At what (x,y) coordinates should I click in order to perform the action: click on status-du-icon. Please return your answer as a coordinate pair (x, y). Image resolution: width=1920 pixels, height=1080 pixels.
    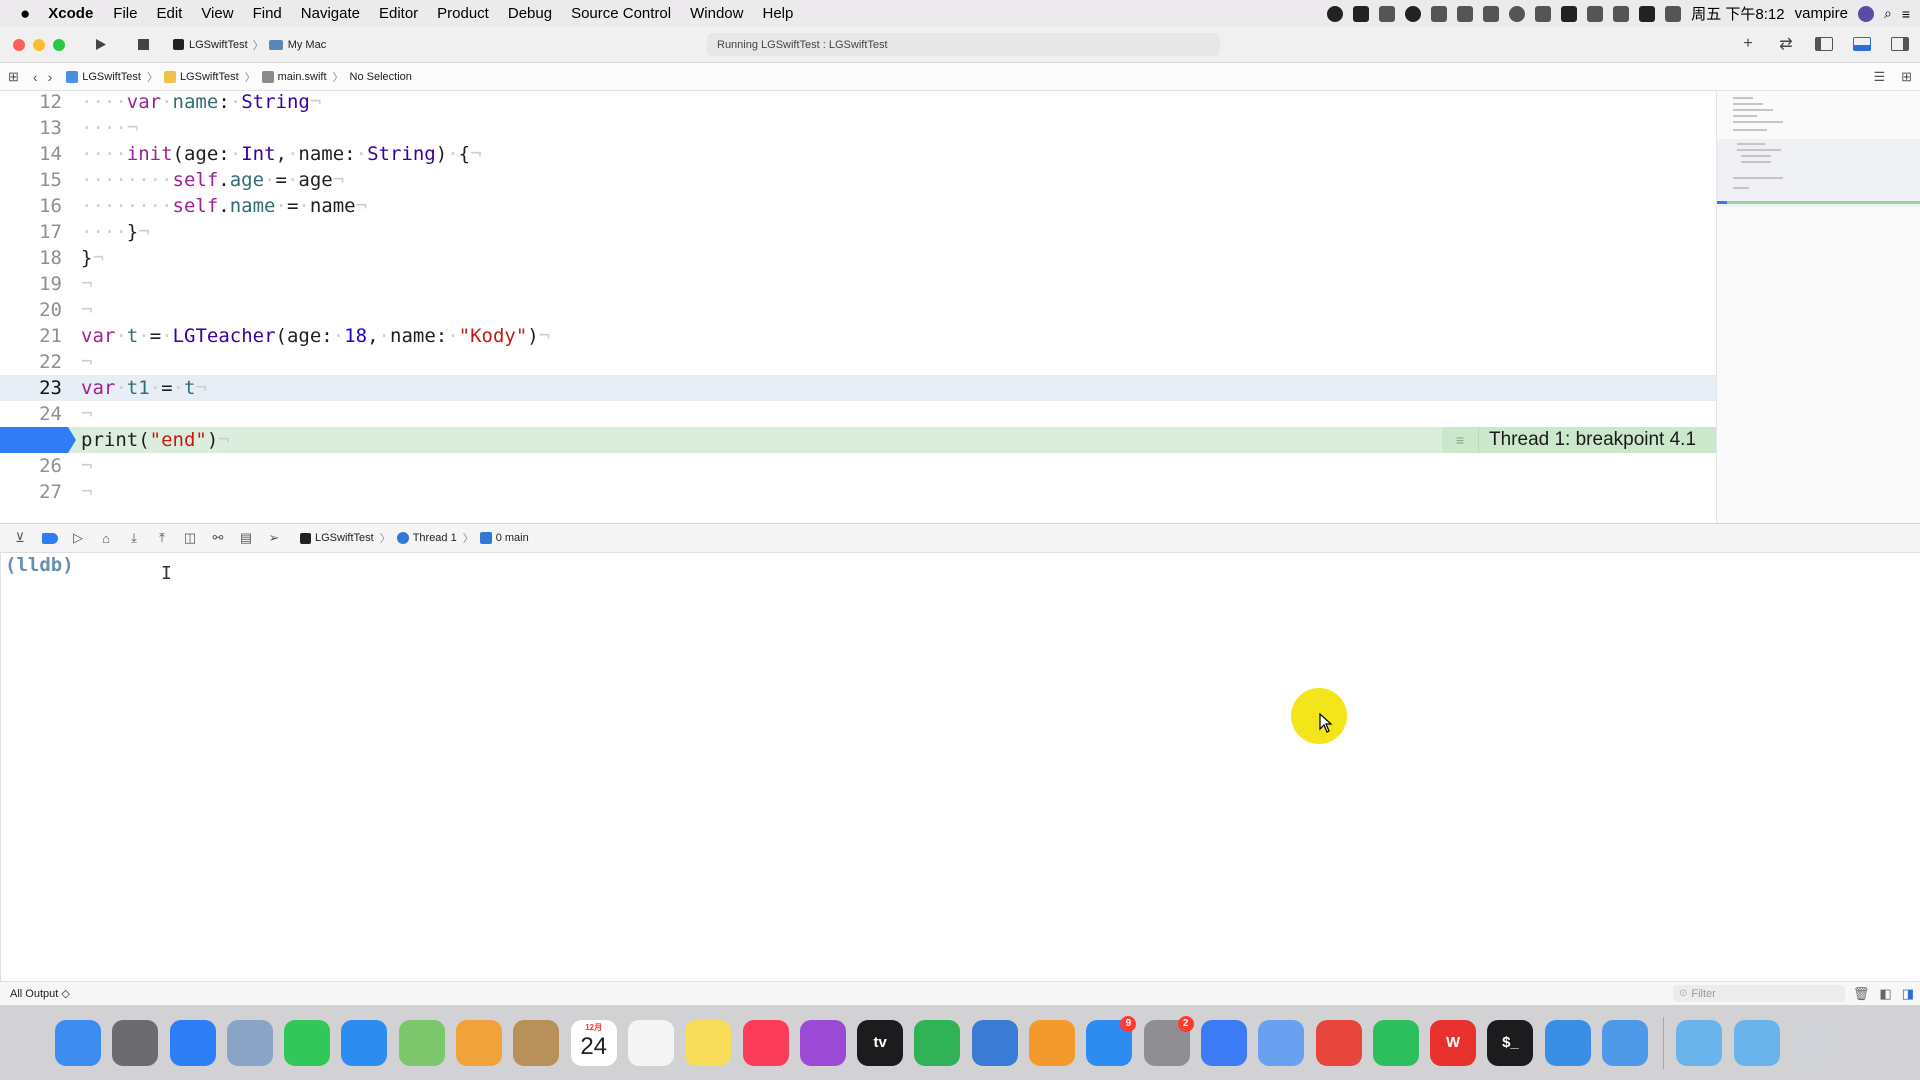
    Looking at the image, I should click on (1647, 13).